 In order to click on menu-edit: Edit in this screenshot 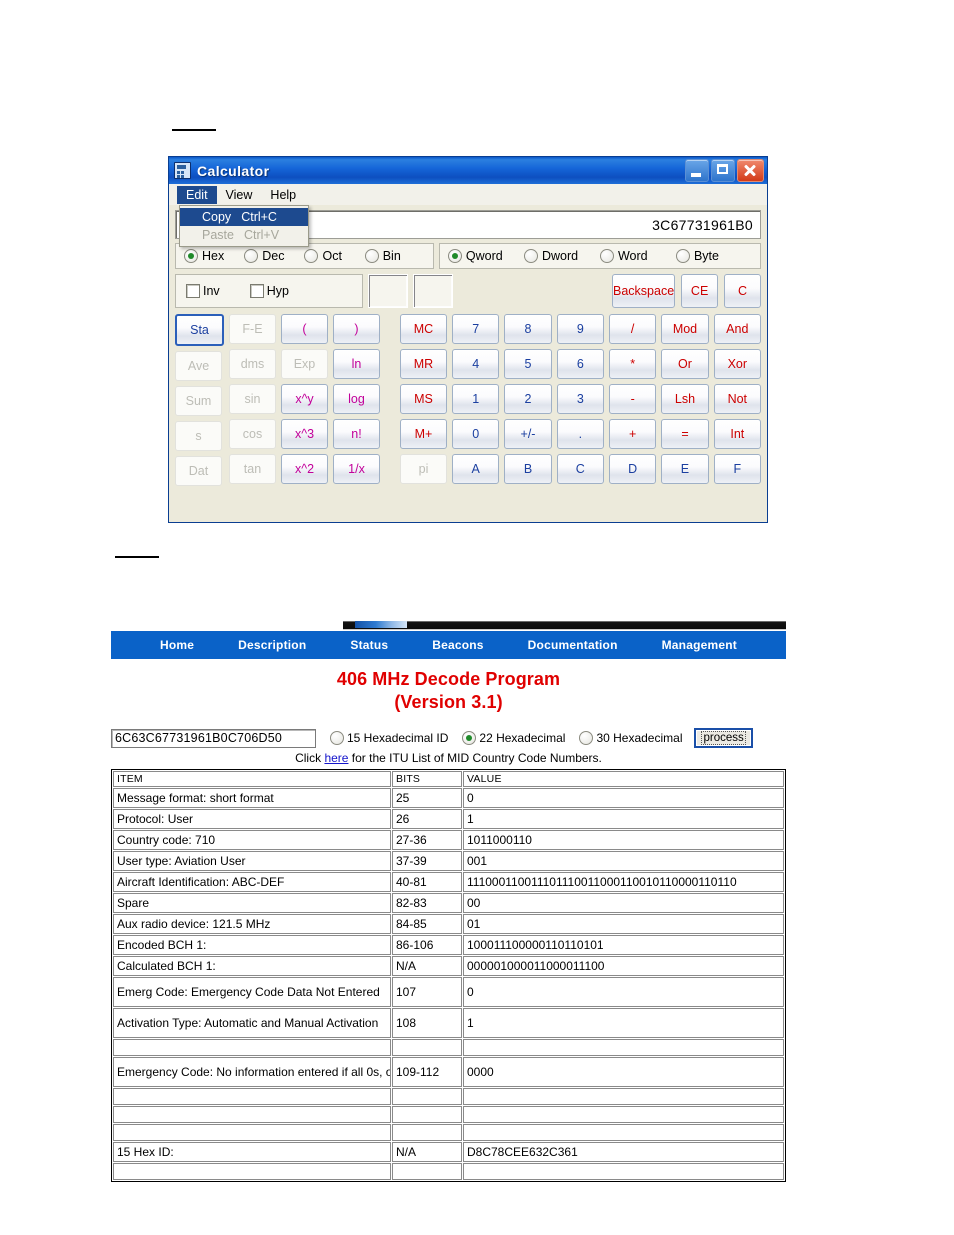, I will do `click(197, 194)`.